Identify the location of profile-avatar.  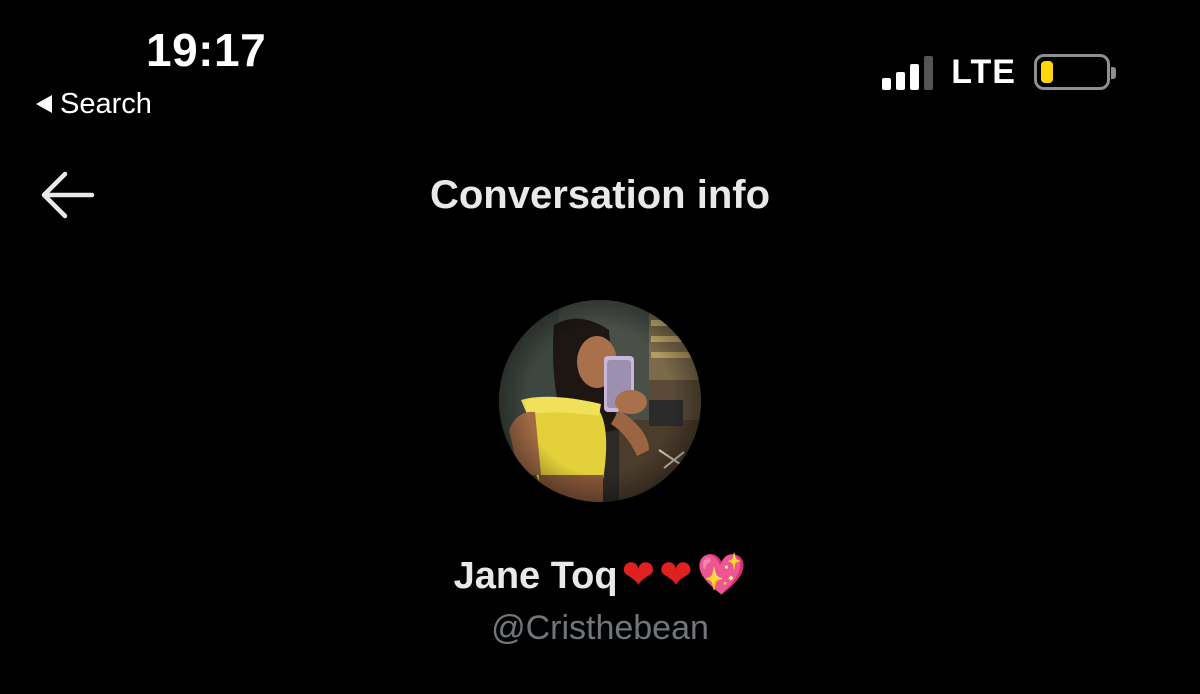
(600, 401).